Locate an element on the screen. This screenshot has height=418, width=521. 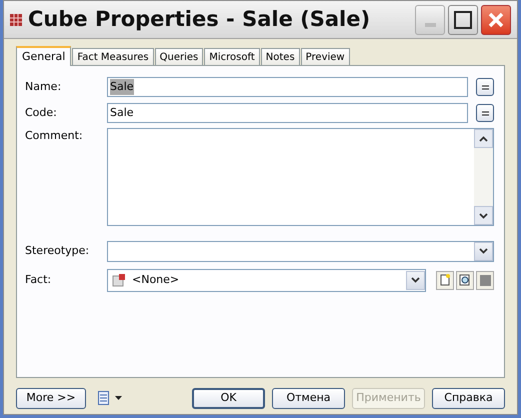
cube-grid-icon is located at coordinates (16, 20).